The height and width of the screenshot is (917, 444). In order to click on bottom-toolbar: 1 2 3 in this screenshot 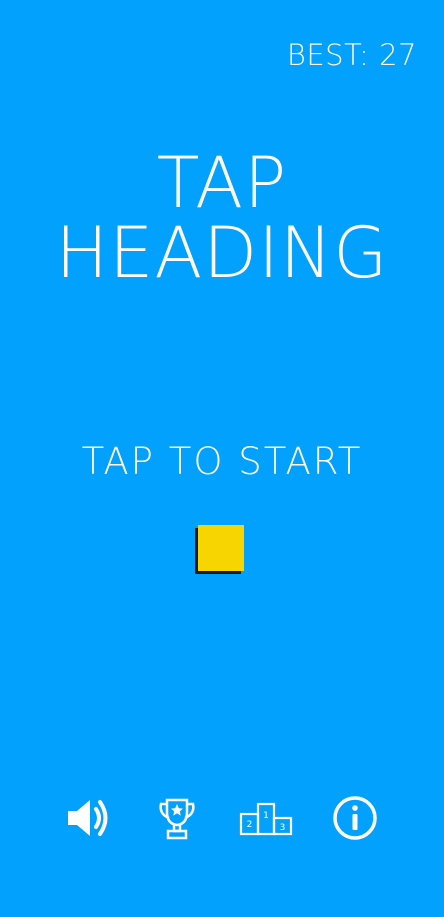, I will do `click(222, 818)`.